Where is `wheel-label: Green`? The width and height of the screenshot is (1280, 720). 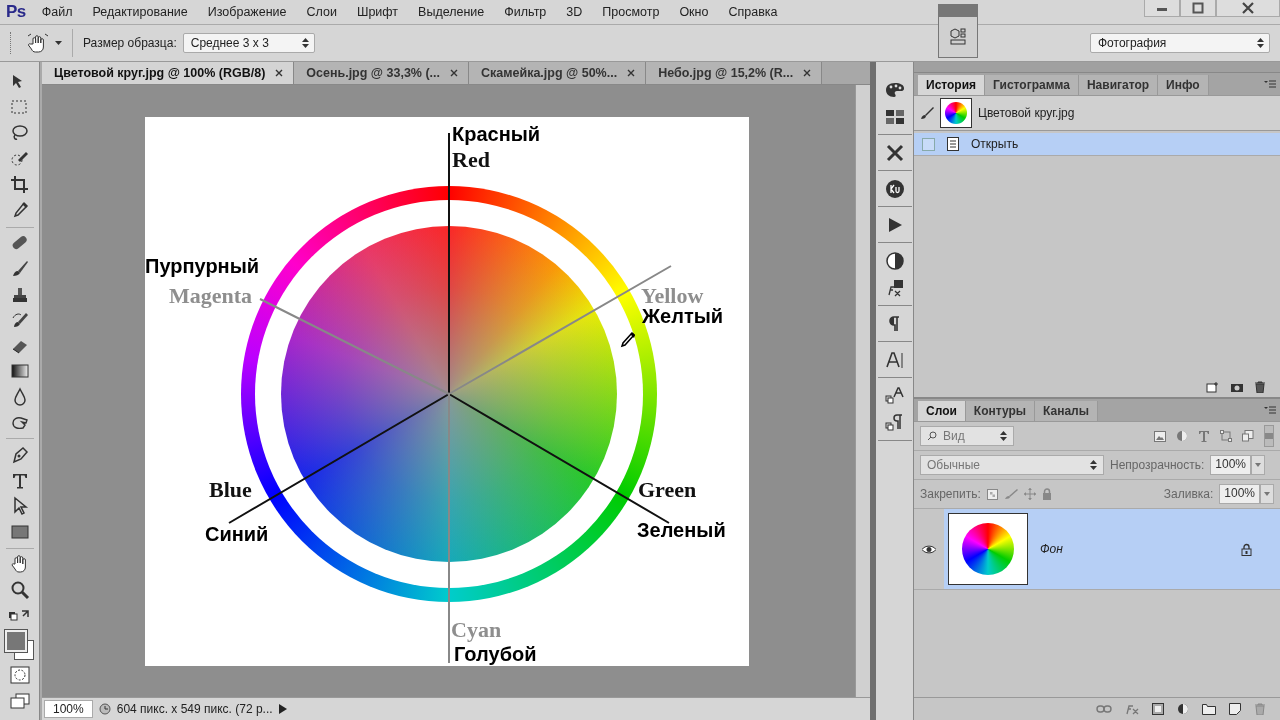 wheel-label: Green is located at coordinates (667, 490).